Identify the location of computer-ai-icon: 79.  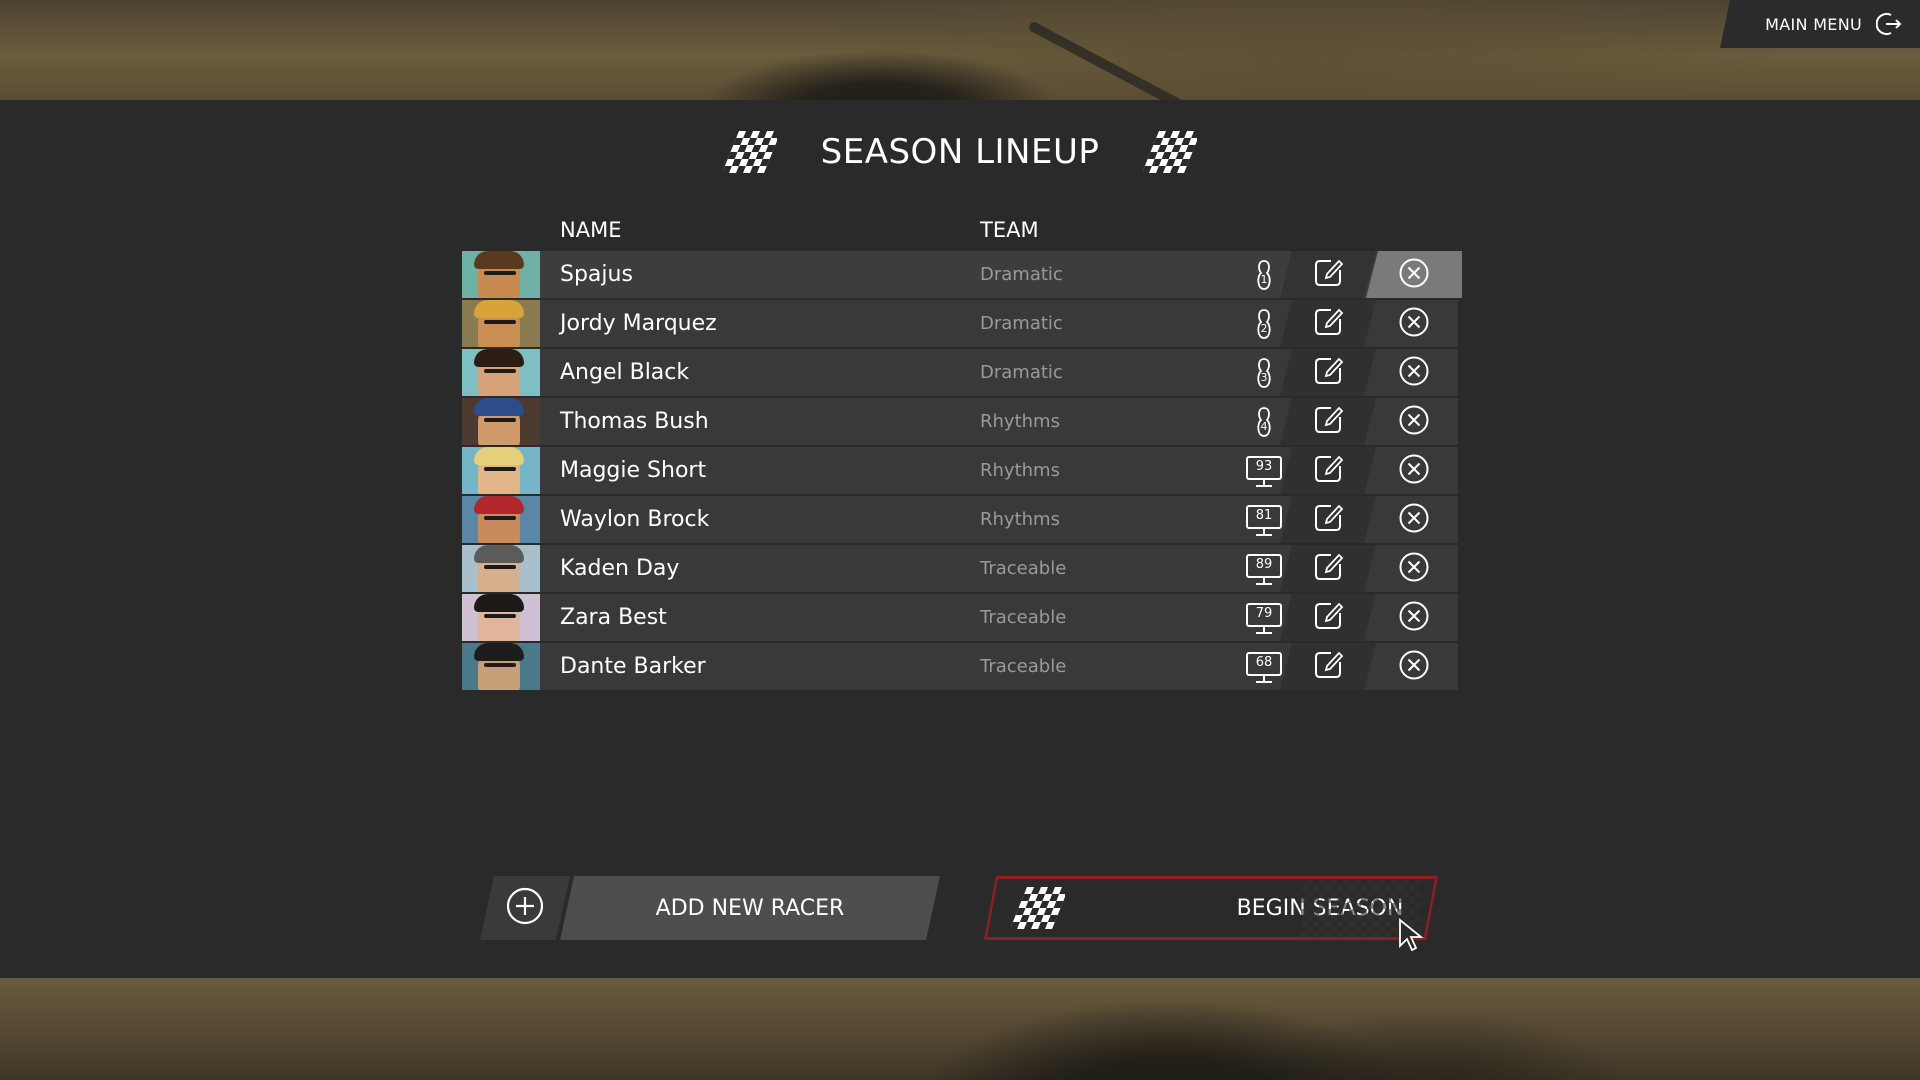
(1264, 618).